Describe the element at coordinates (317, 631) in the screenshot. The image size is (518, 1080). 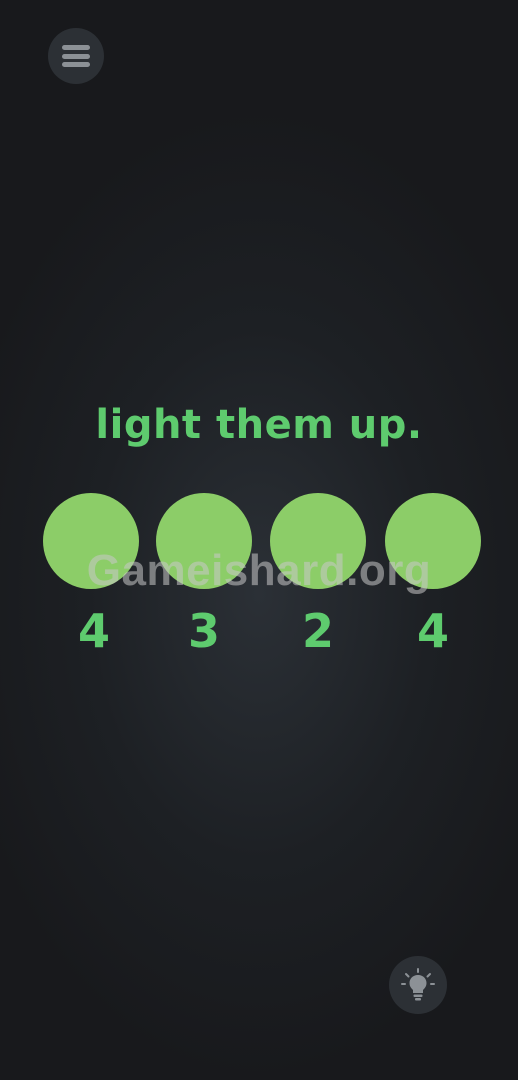
I see `bulb-3-count: 2` at that location.